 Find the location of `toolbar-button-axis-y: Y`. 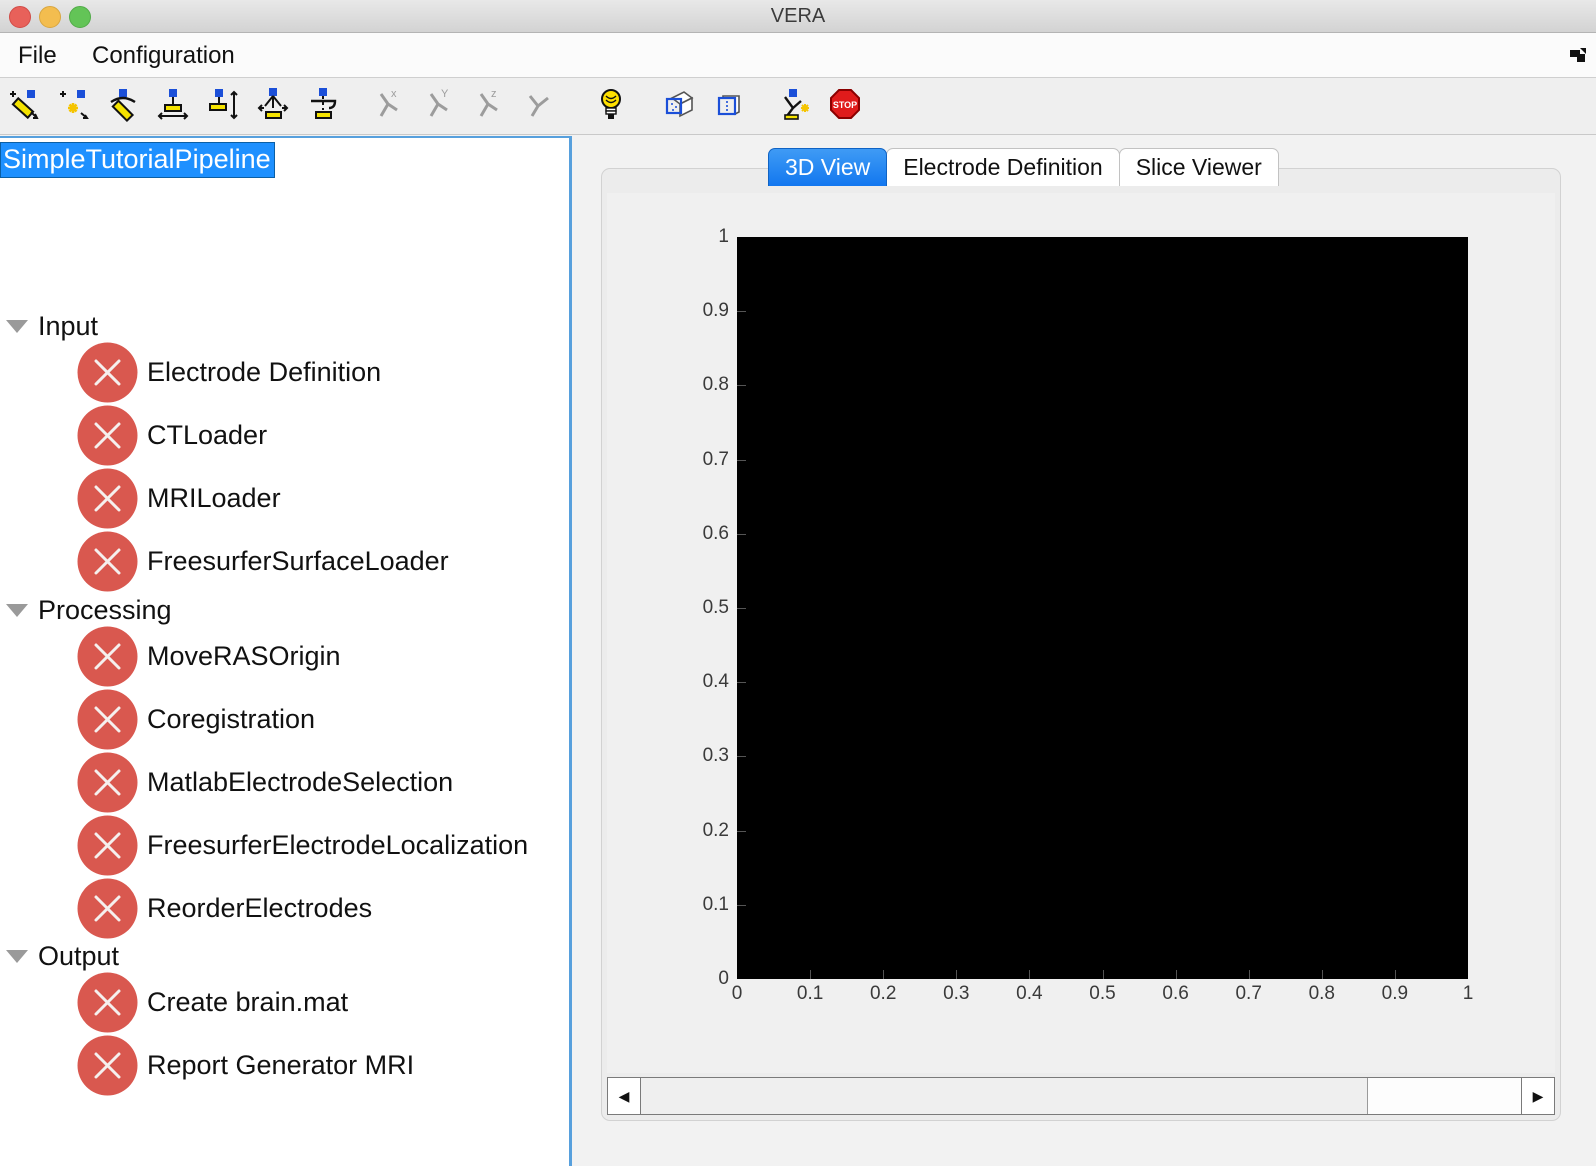

toolbar-button-axis-y: Y is located at coordinates (439, 106).